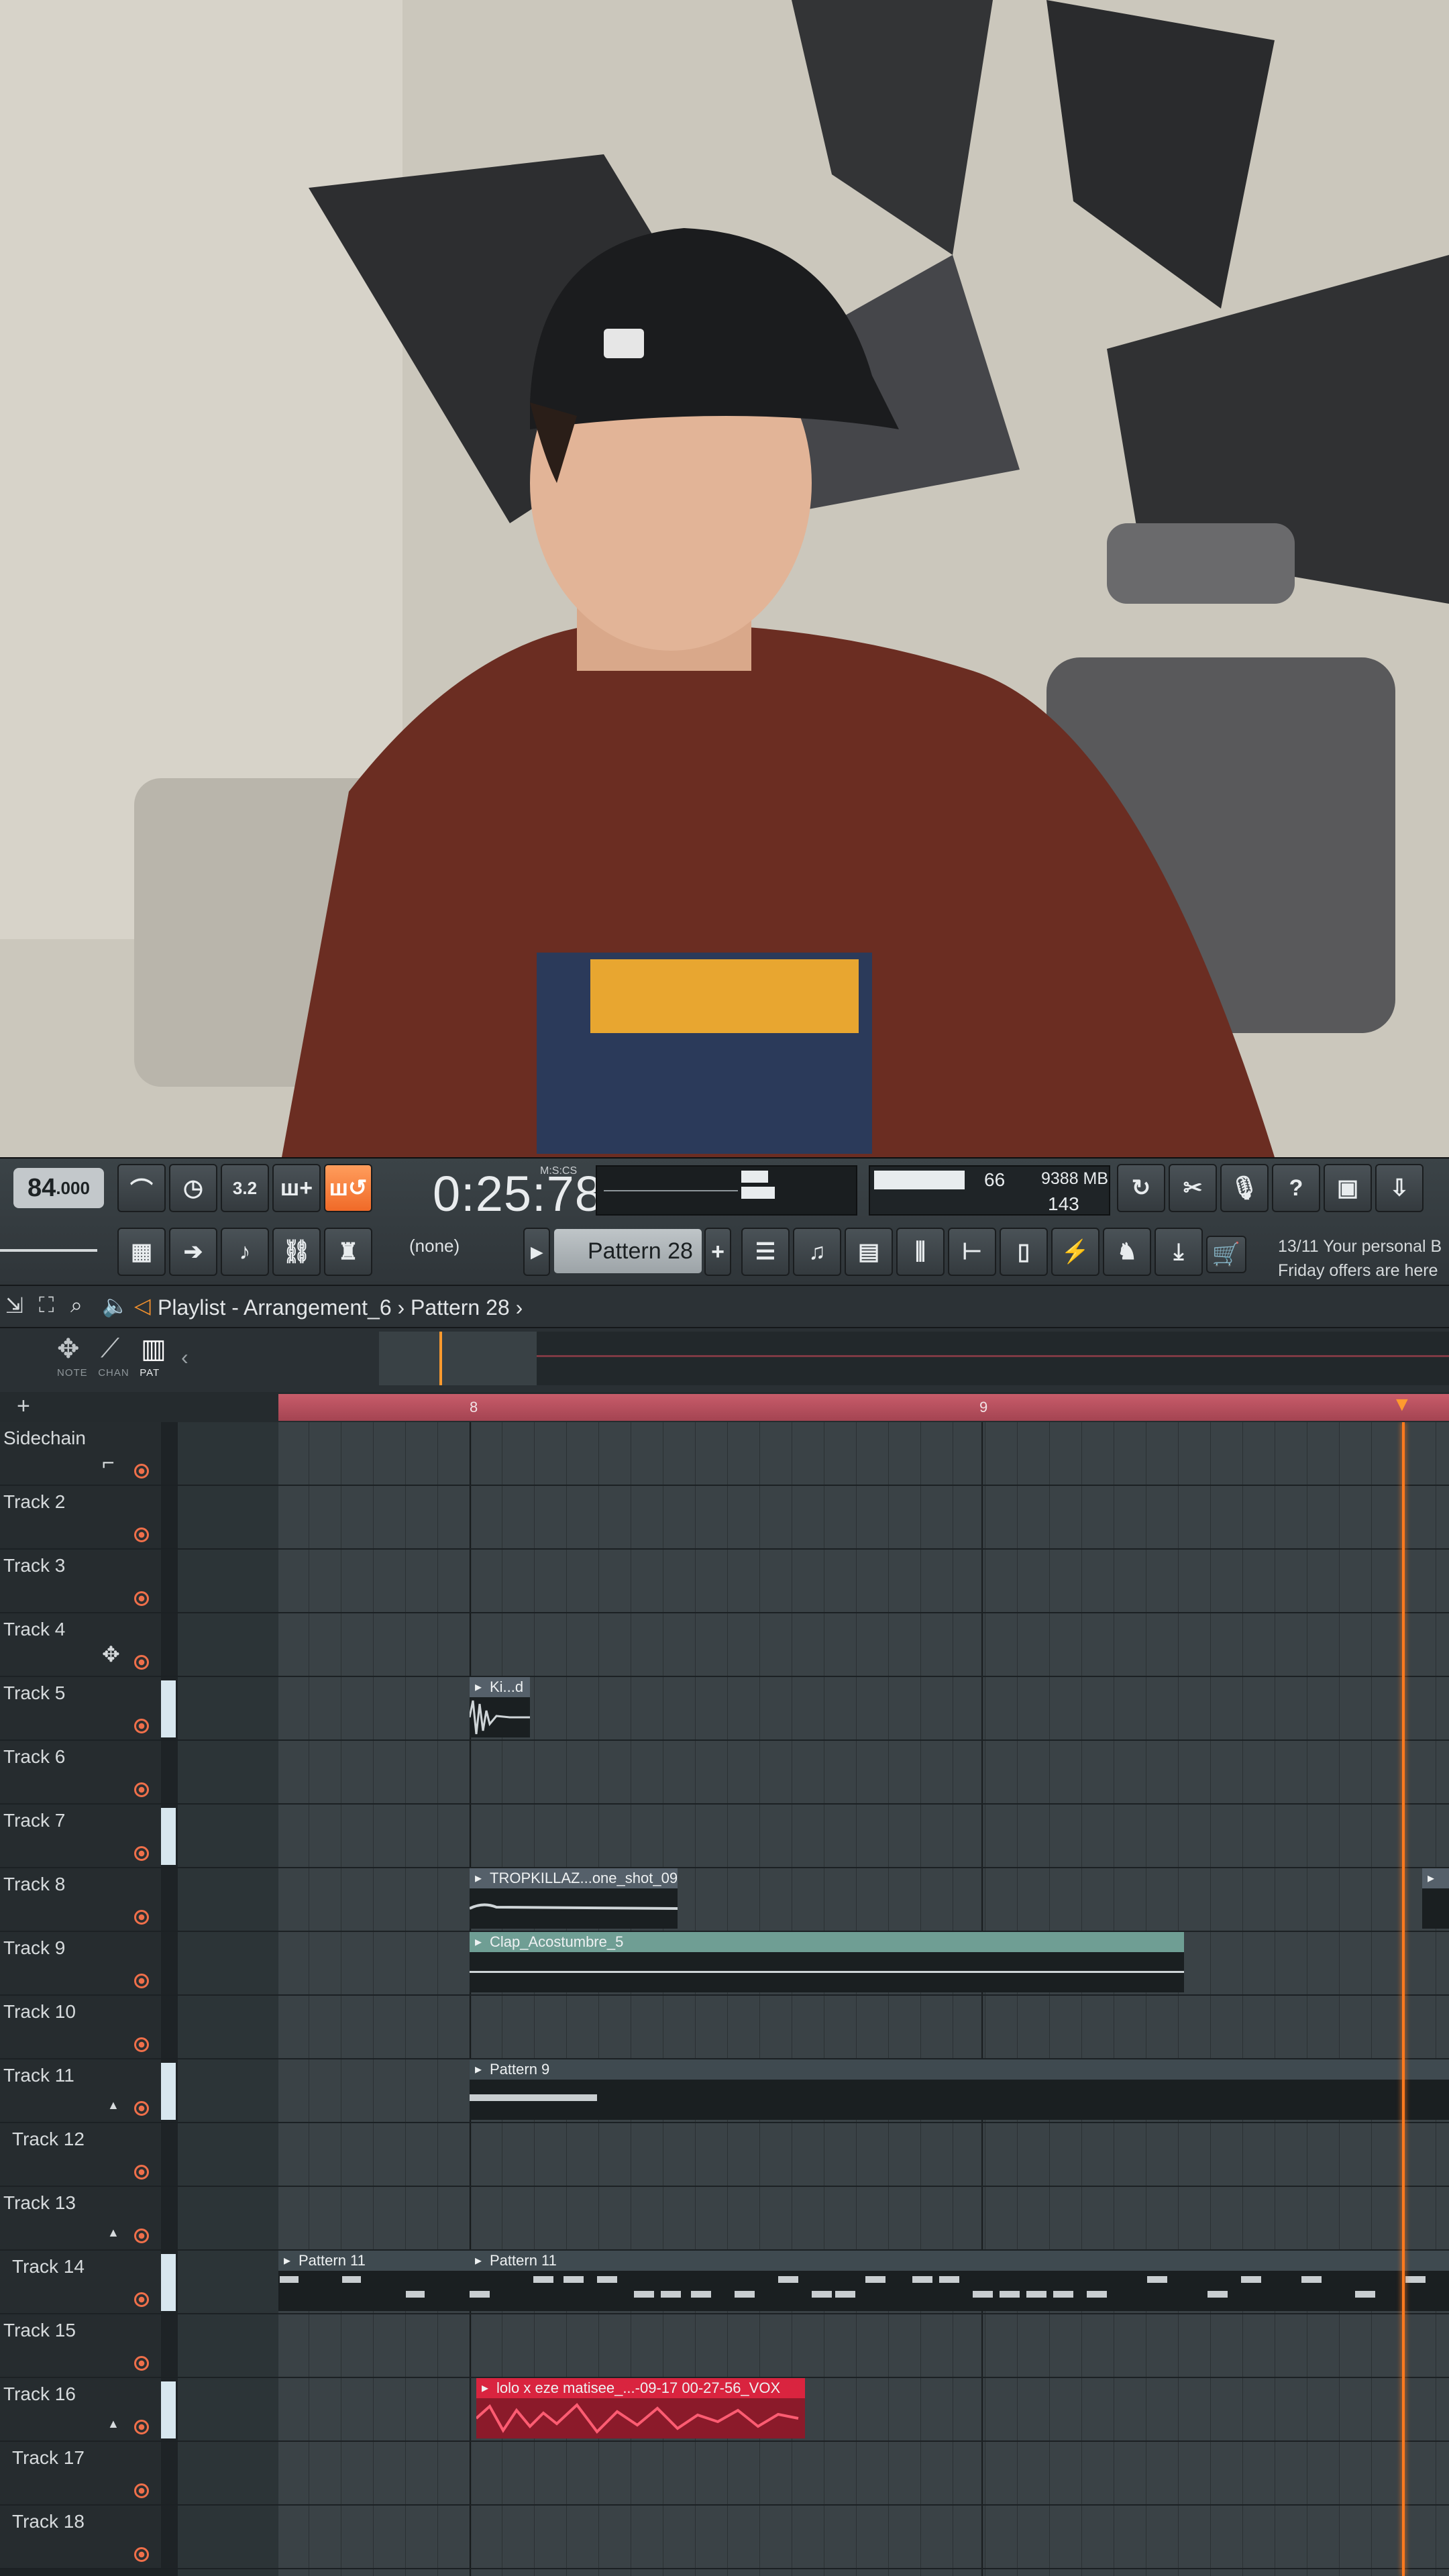  Describe the element at coordinates (1399, 1188) in the screenshot. I see `export-button: ⇩` at that location.